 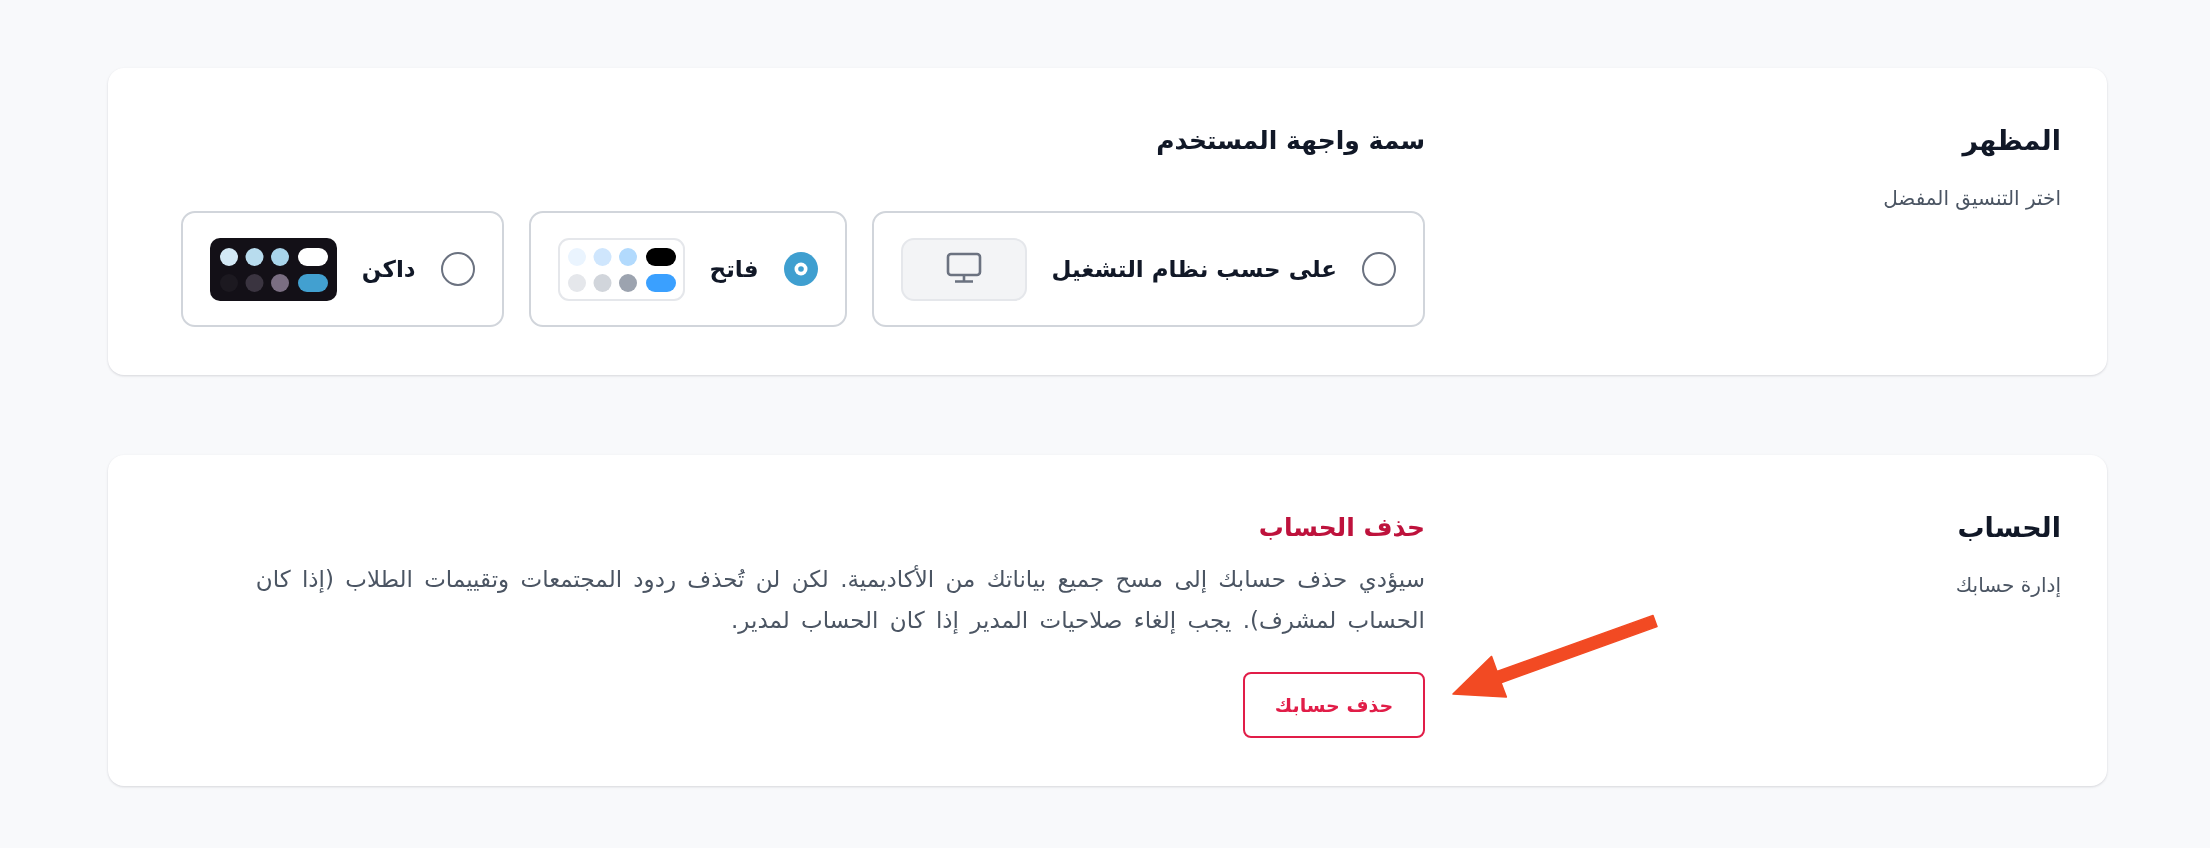 I want to click on delete-account-button: حذف حسابك, so click(x=1334, y=705).